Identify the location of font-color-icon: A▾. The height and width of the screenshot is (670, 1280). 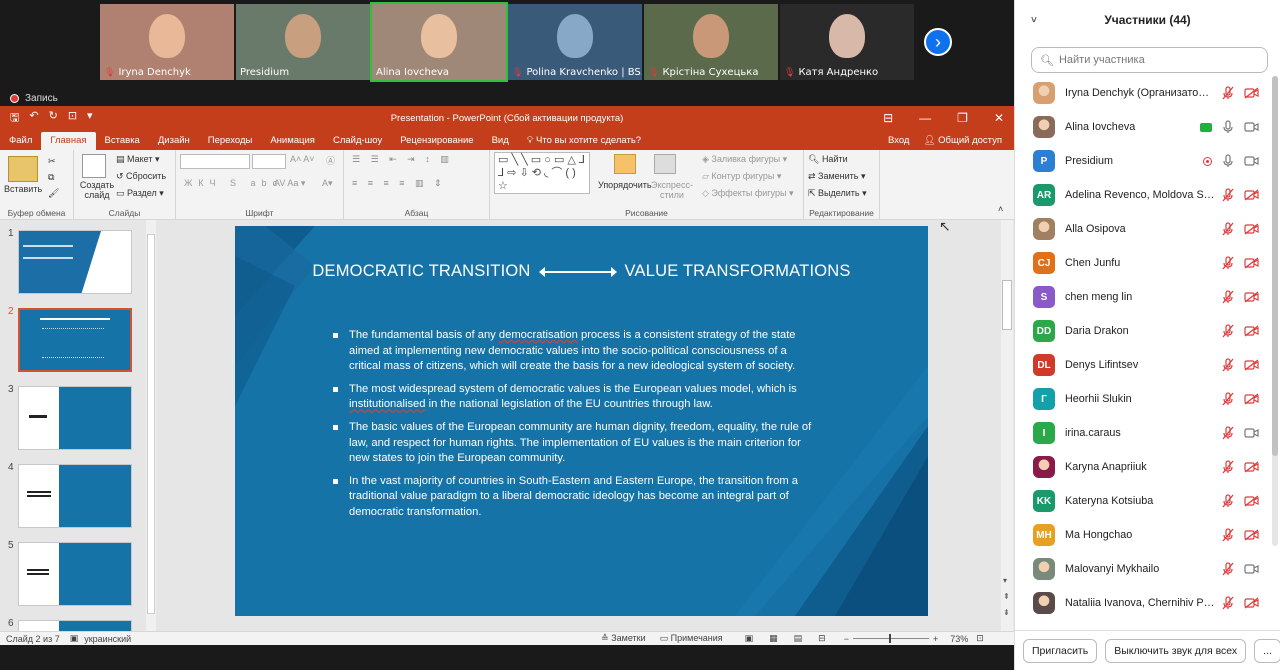
(327, 183).